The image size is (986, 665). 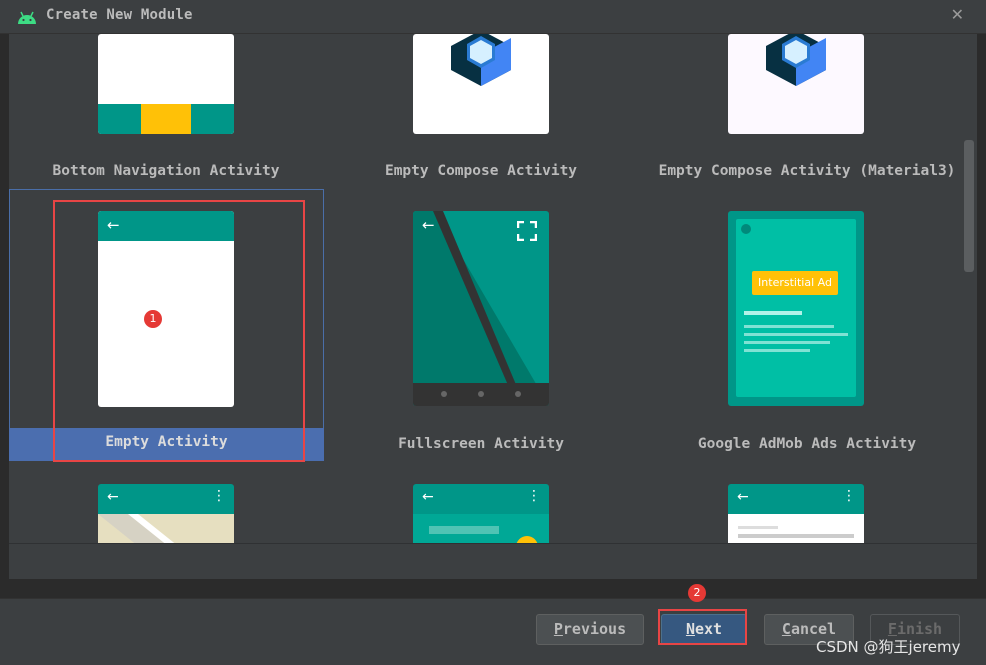 I want to click on close-icon: ✕, so click(x=957, y=14).